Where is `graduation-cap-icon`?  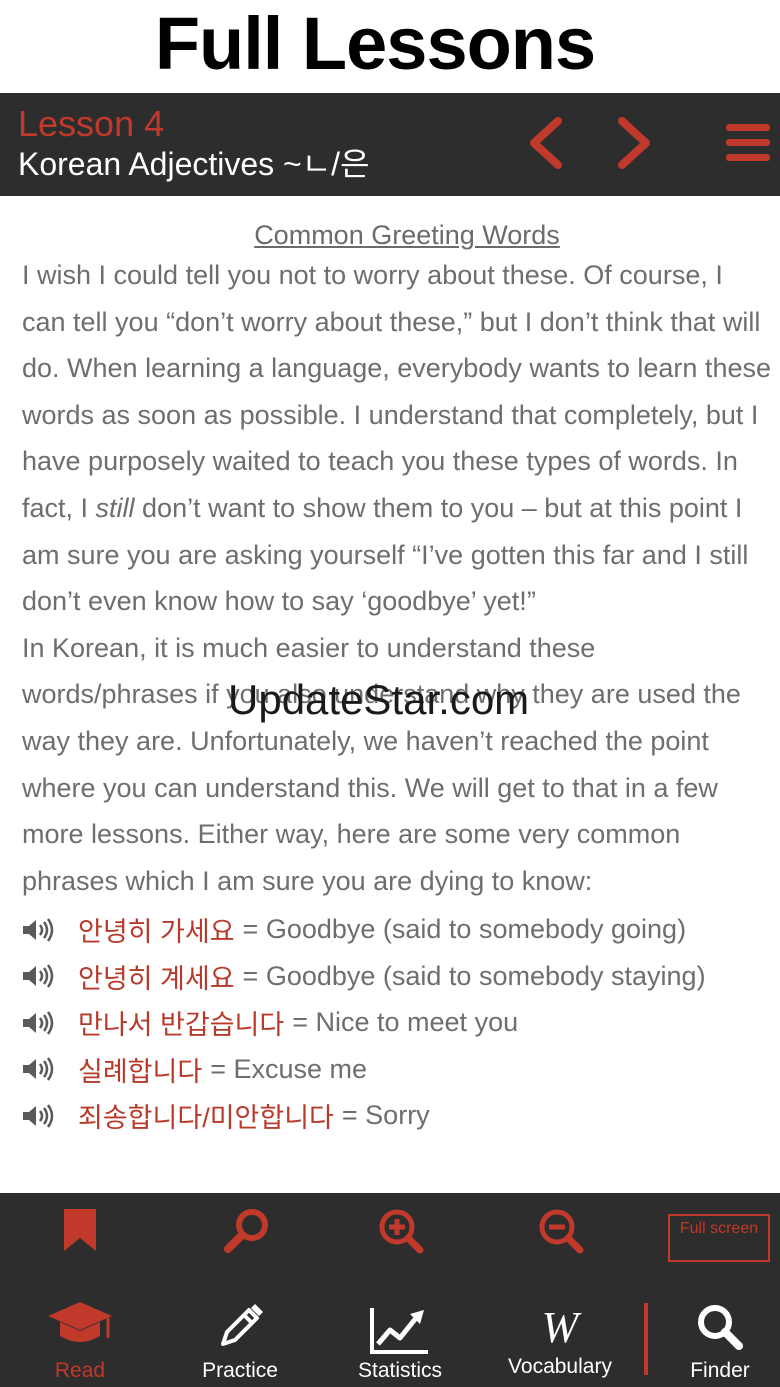
graduation-cap-icon is located at coordinates (80, 1322).